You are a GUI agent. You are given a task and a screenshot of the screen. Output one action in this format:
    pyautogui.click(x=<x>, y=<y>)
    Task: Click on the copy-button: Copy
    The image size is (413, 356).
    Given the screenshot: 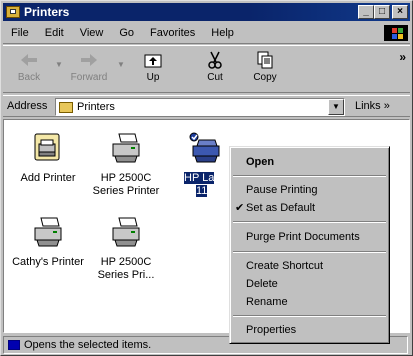 What is the action you would take?
    pyautogui.click(x=265, y=66)
    